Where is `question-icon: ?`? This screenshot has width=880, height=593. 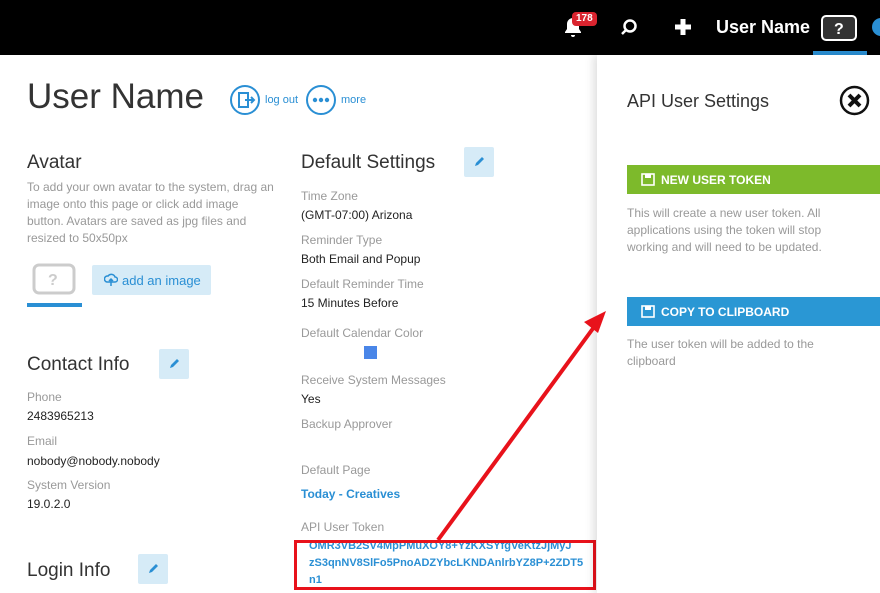
question-icon: ? is located at coordinates (839, 28).